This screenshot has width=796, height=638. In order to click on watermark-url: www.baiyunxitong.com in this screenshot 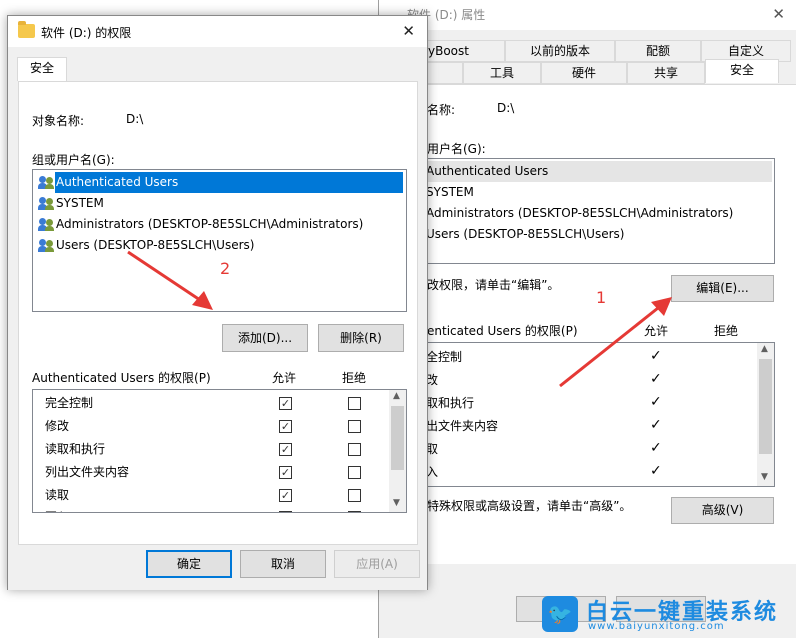, I will do `click(656, 626)`.